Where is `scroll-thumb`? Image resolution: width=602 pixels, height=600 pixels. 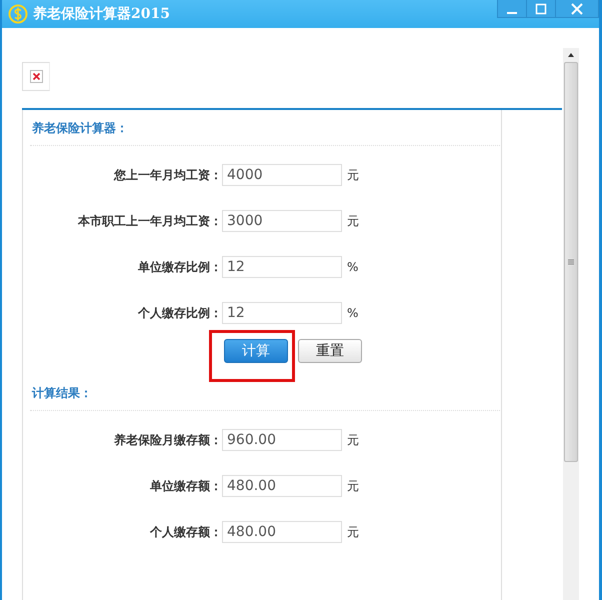
scroll-thumb is located at coordinates (571, 262).